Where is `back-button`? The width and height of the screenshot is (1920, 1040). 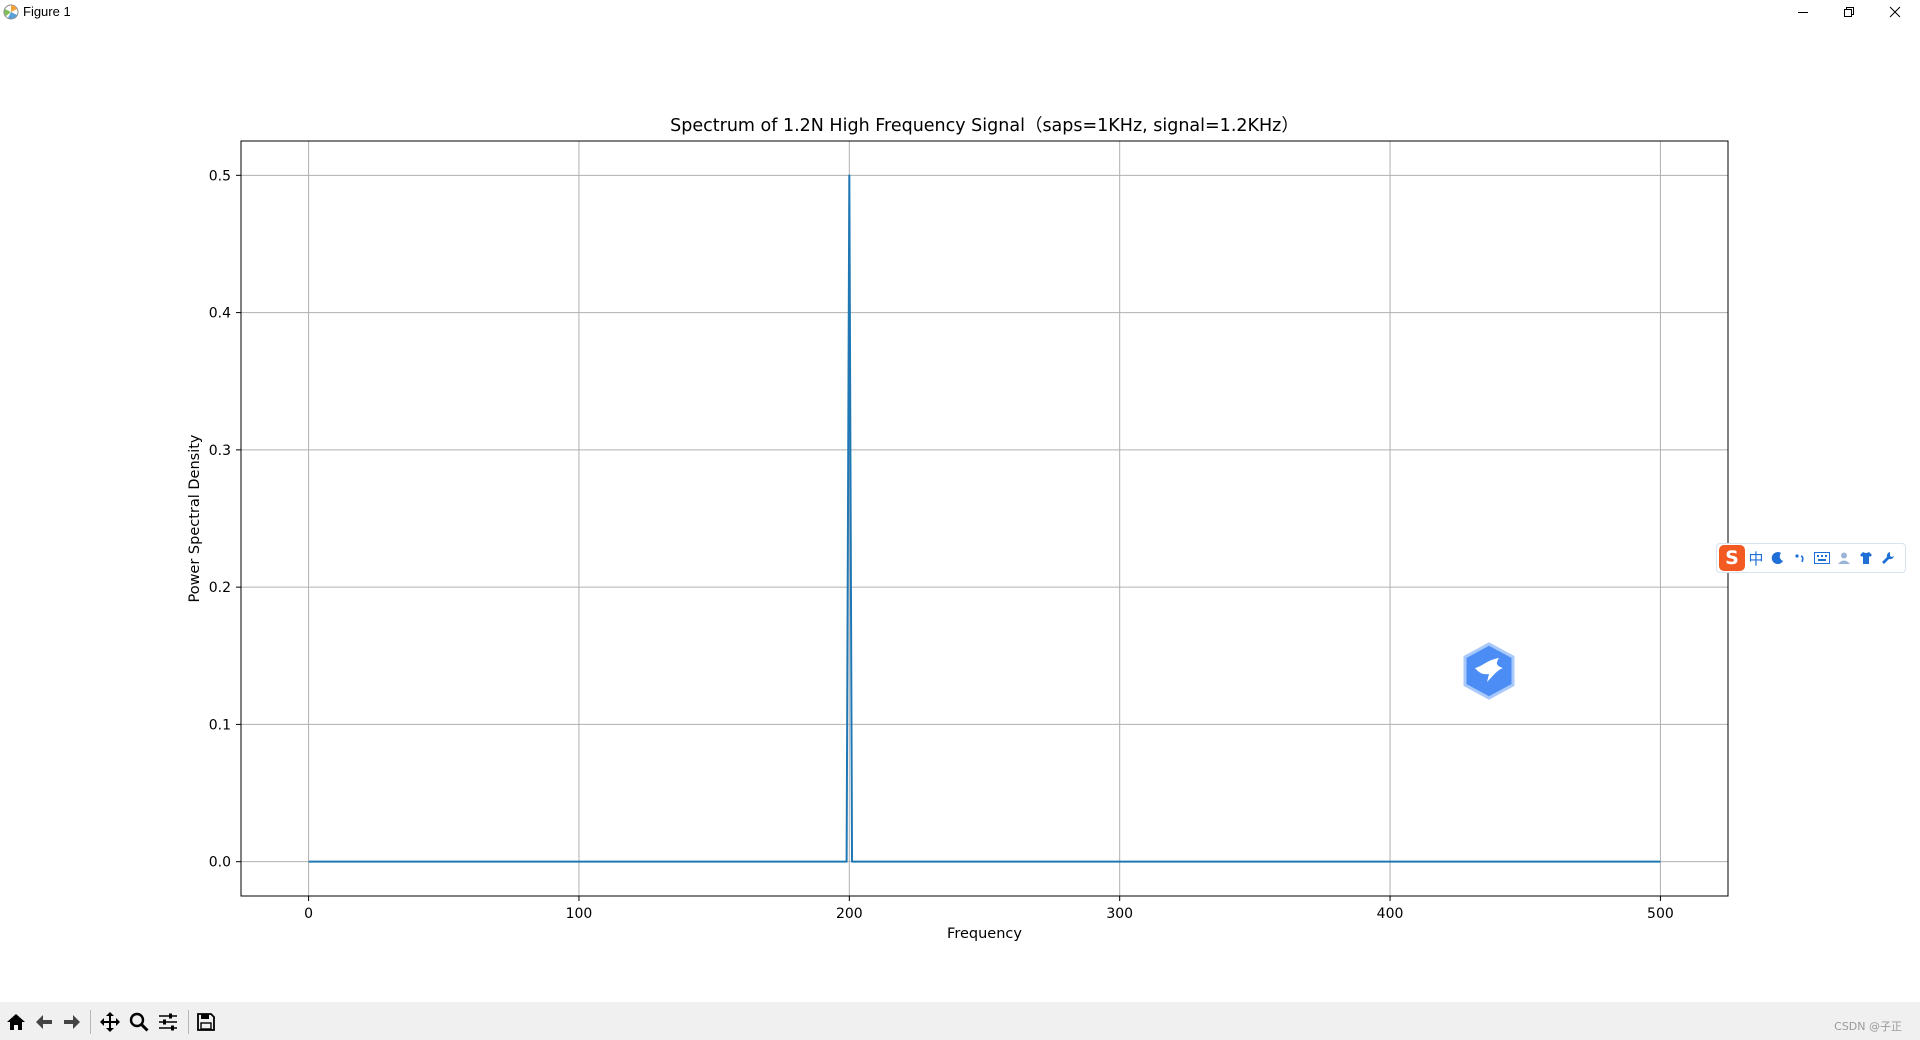
back-button is located at coordinates (44, 1022).